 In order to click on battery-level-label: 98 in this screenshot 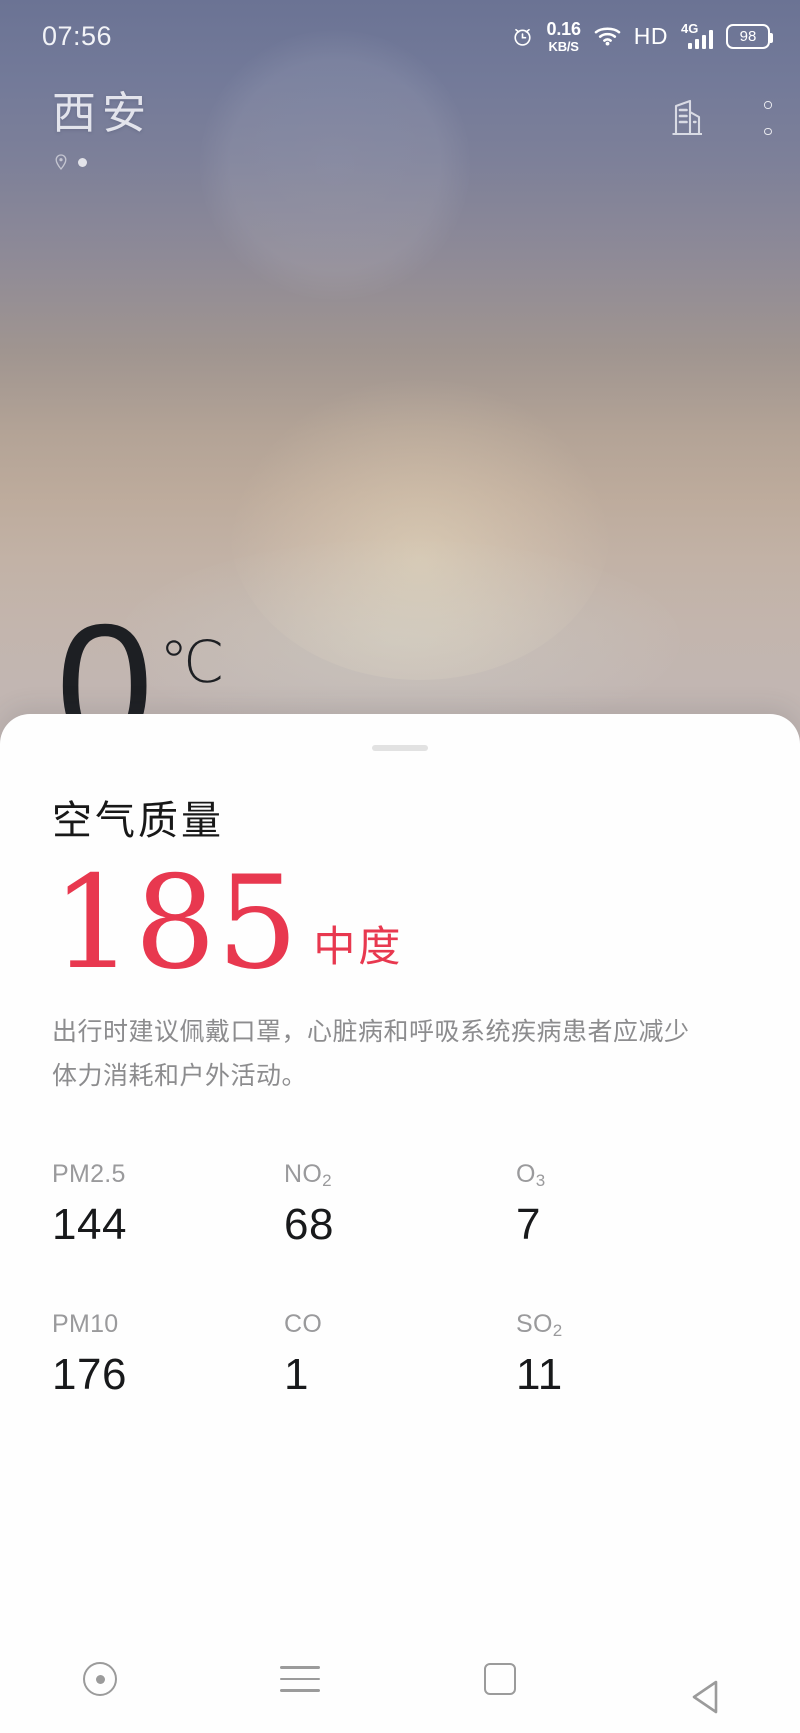, I will do `click(748, 36)`.